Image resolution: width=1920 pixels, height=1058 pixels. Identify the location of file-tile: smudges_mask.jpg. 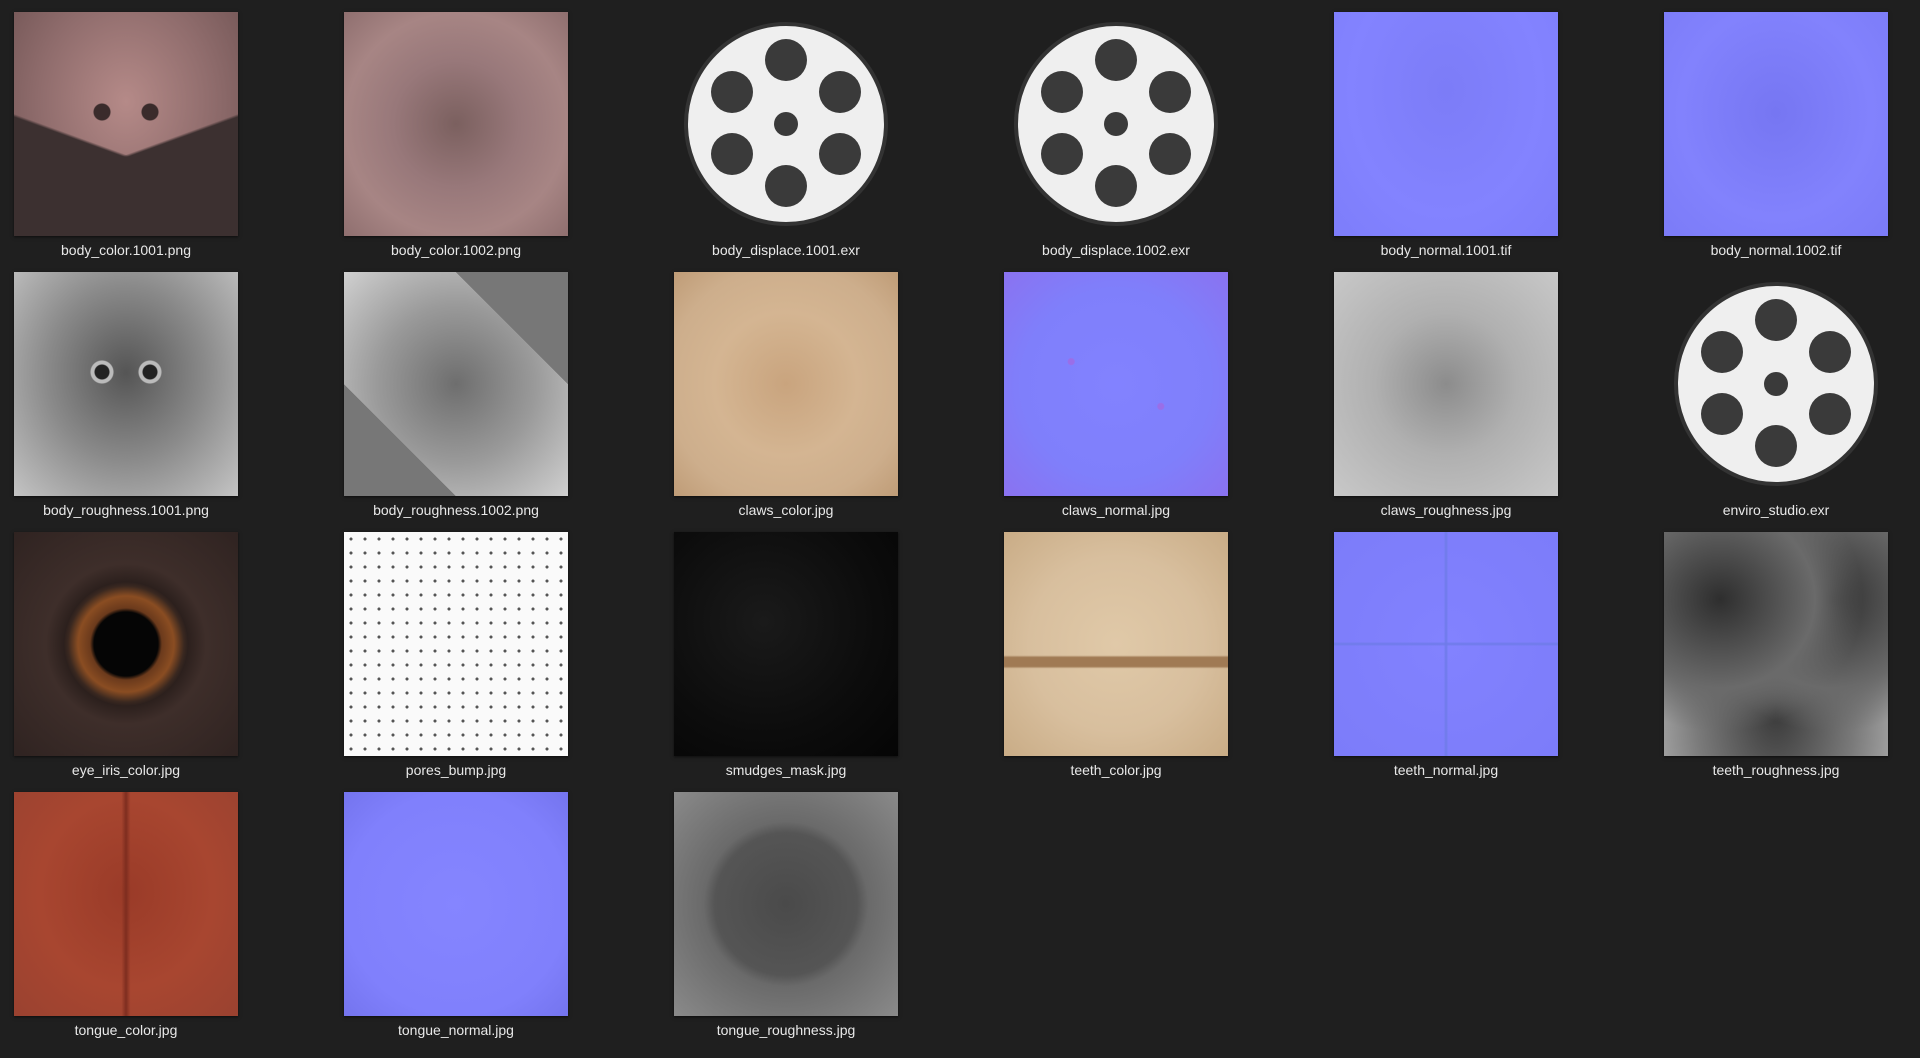
(839, 658).